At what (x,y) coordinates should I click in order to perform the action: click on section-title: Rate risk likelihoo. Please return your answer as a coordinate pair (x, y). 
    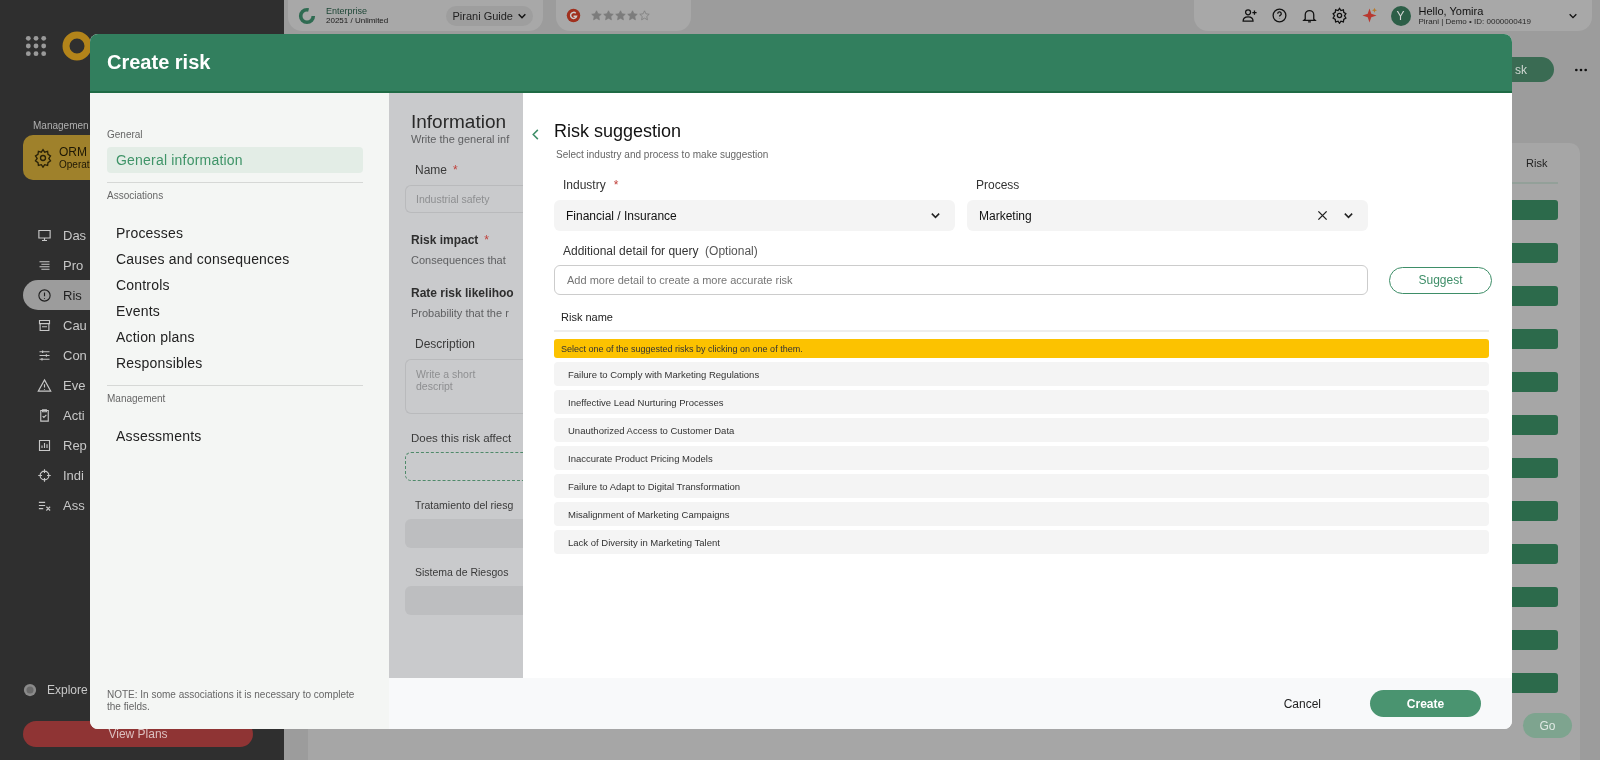
    Looking at the image, I should click on (462, 293).